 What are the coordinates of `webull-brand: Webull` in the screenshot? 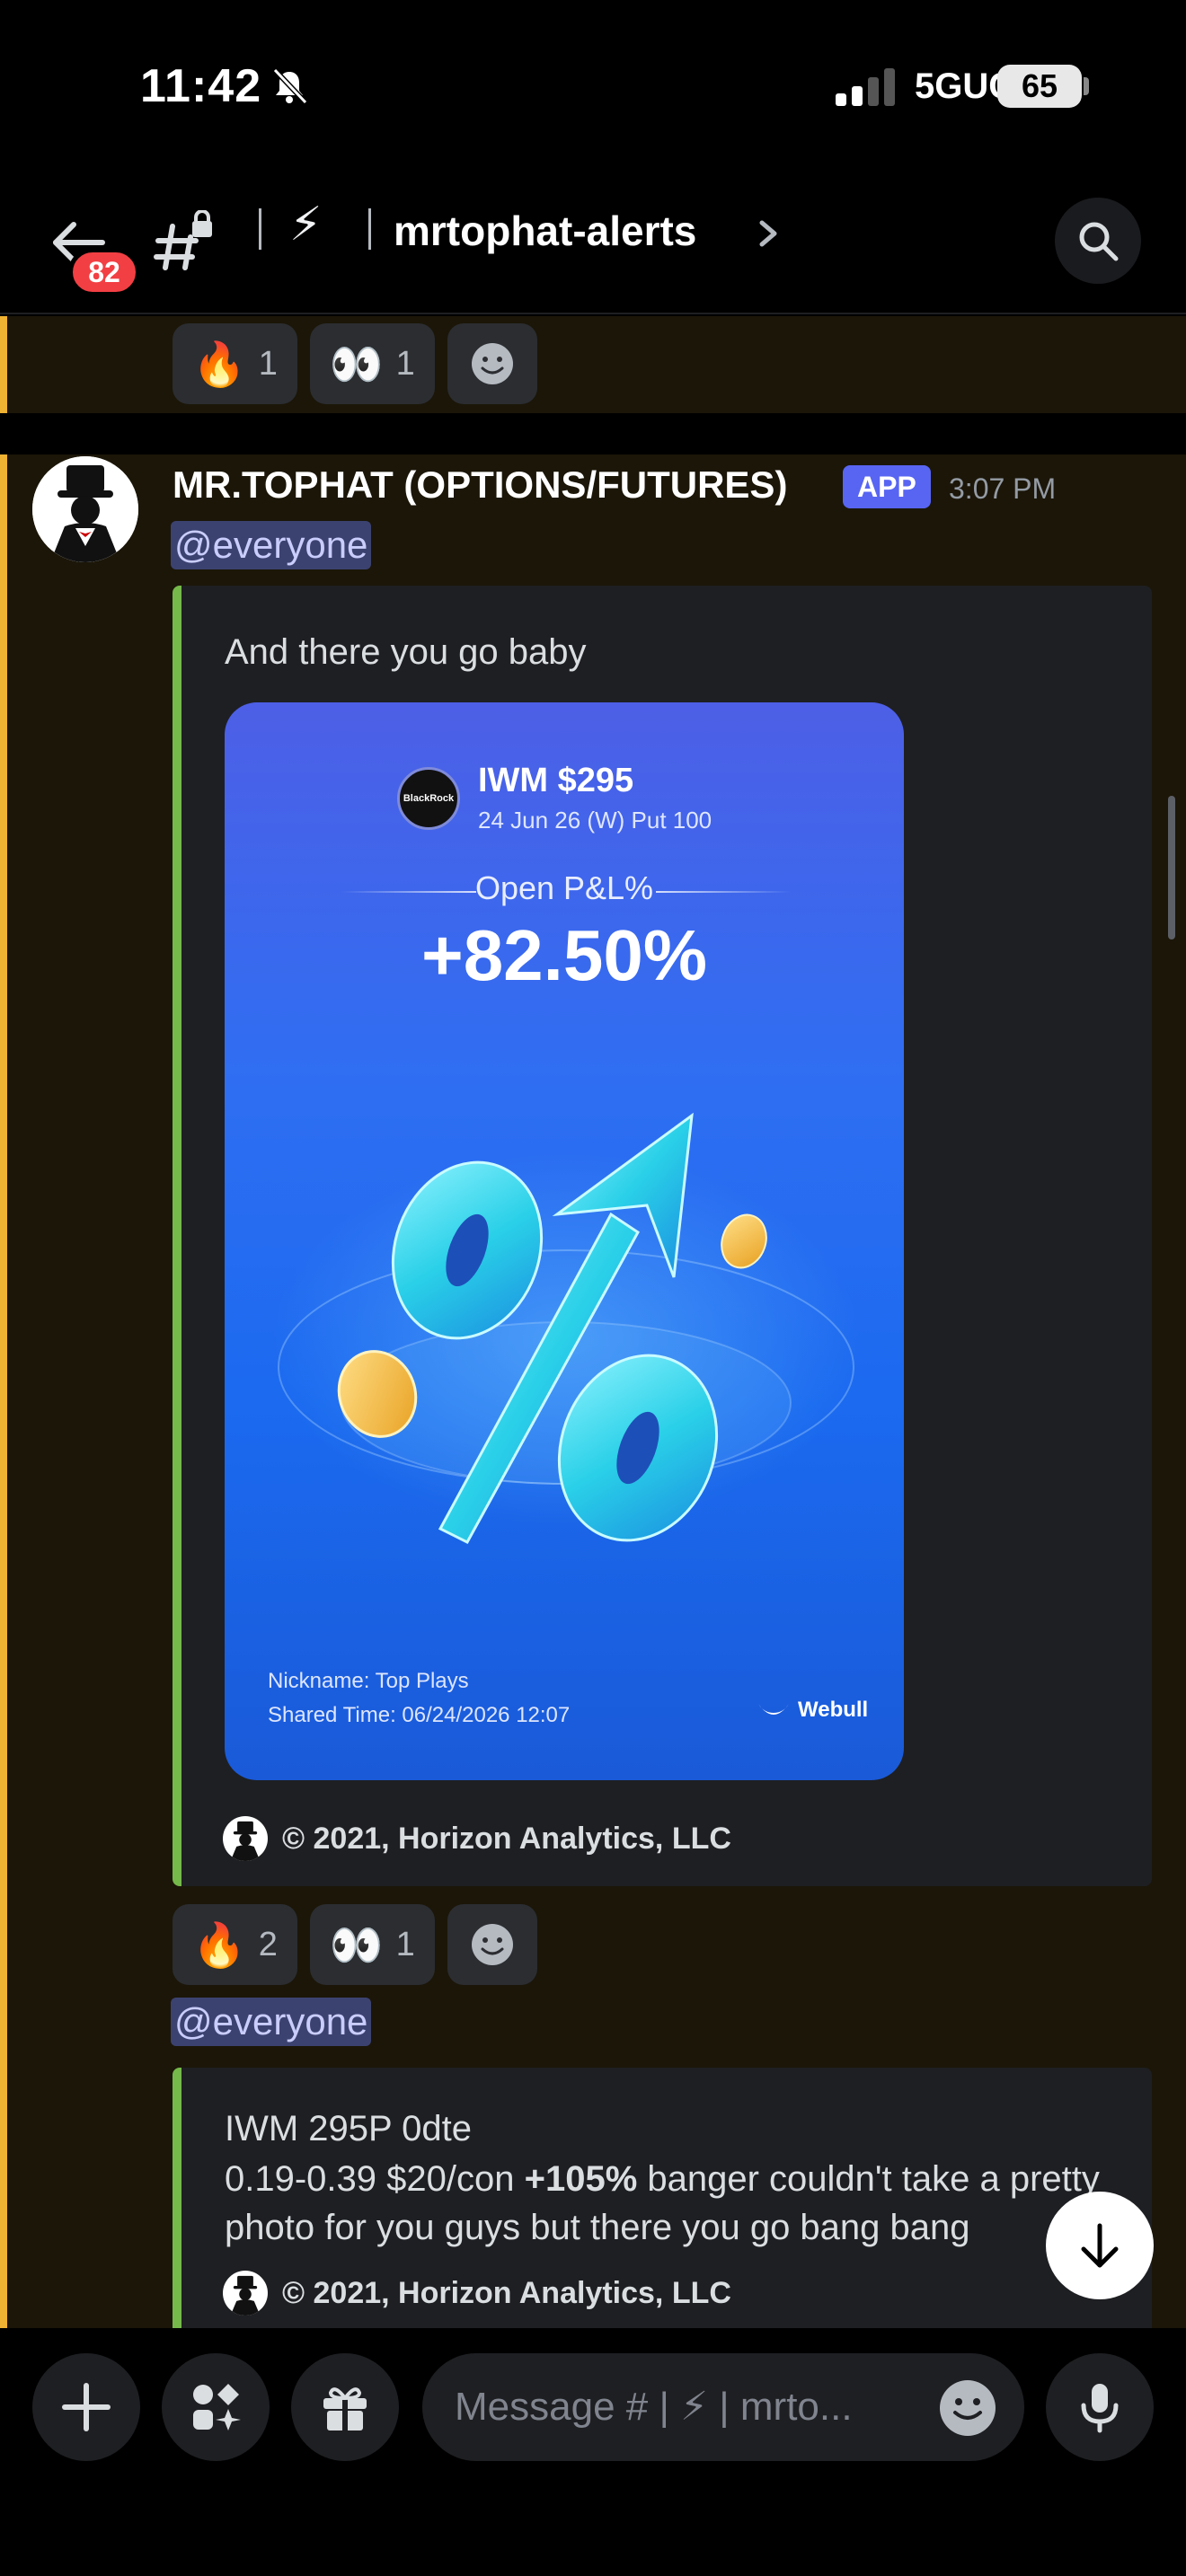 It's located at (812, 1710).